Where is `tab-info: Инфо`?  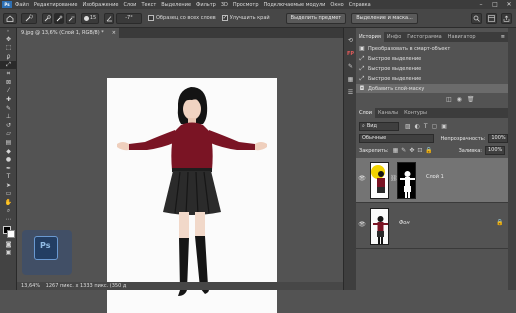
tab-info: Инфо is located at coordinates (394, 37).